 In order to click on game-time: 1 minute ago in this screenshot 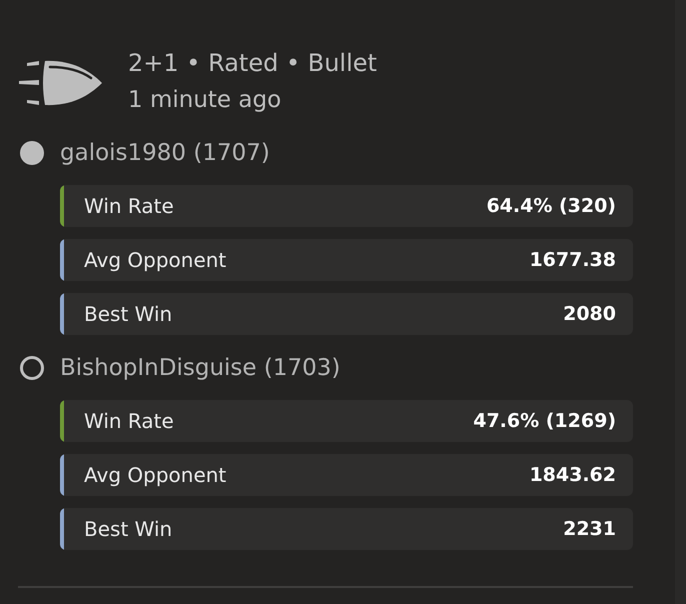, I will do `click(205, 100)`.